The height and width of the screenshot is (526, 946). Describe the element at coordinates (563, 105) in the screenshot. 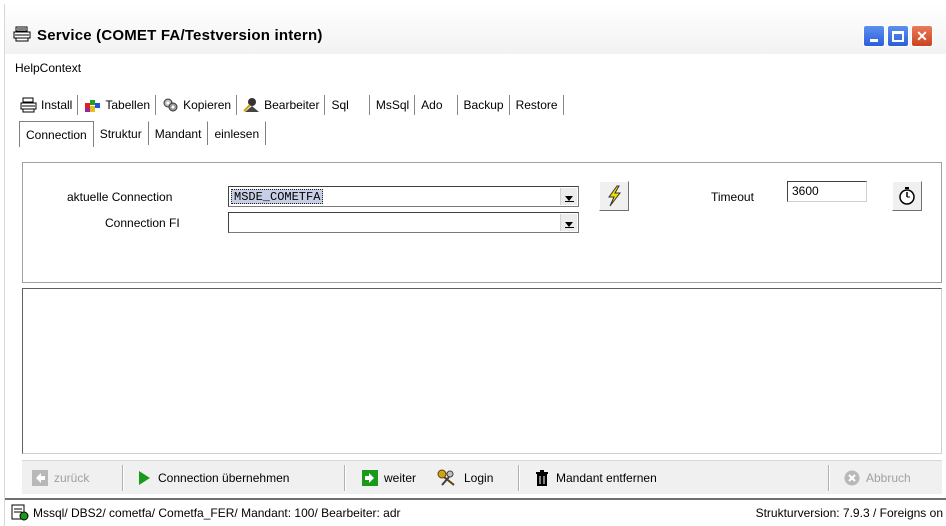

I see `tab-separator` at that location.